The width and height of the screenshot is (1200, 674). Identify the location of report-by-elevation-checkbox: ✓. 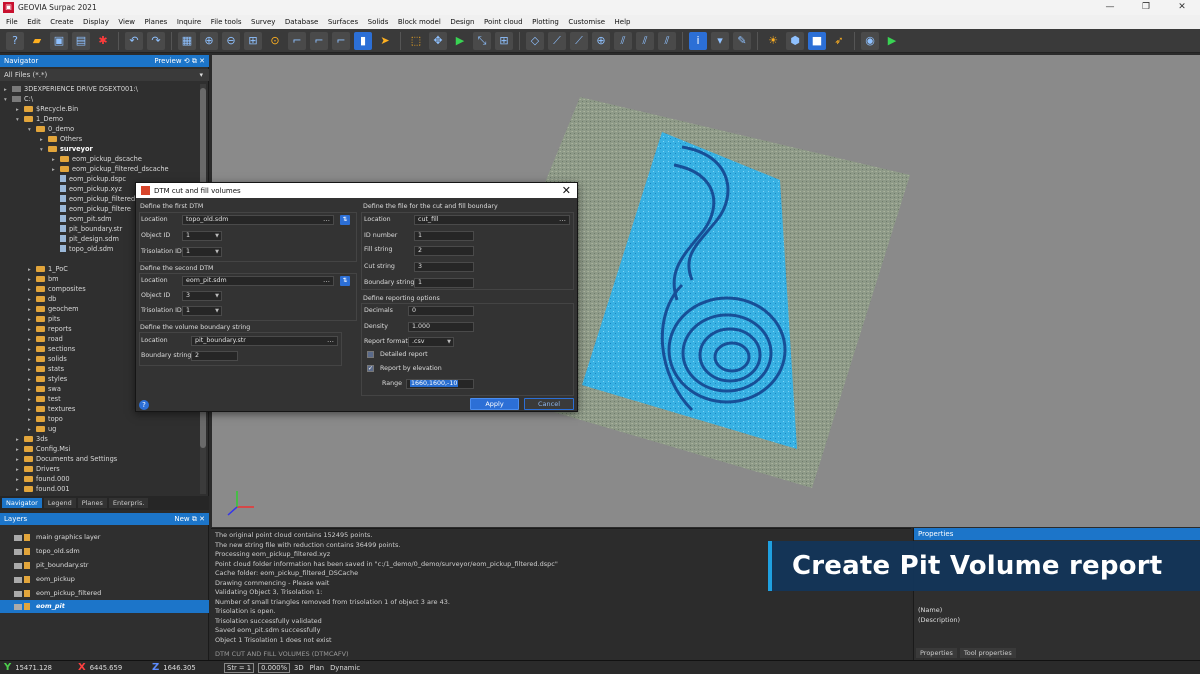
(370, 368).